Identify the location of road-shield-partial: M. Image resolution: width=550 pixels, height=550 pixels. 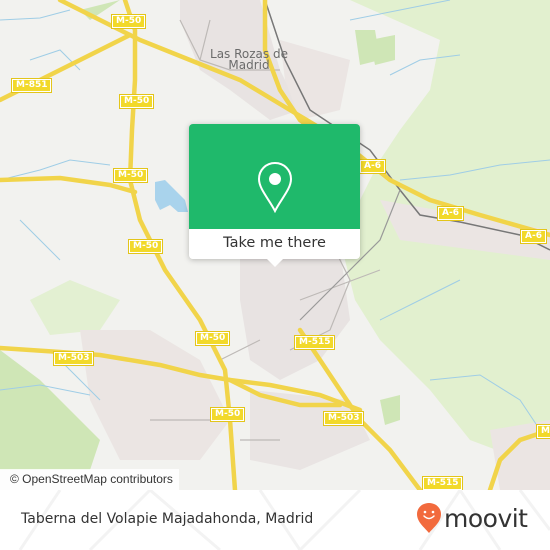
(543, 431).